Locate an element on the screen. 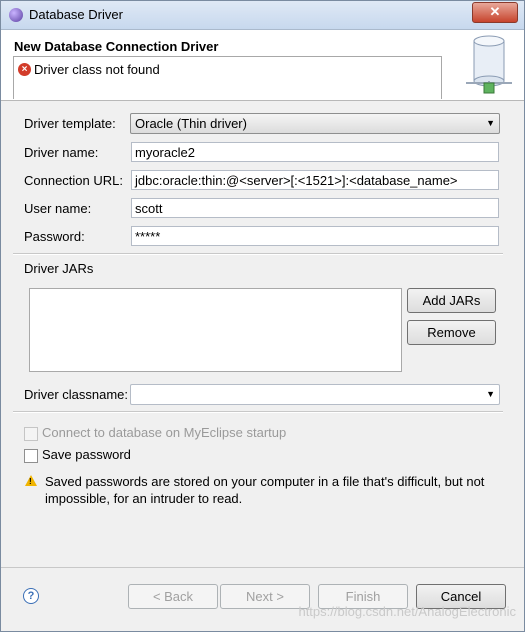 The width and height of the screenshot is (525, 632). save-password-label: Save password is located at coordinates (86, 454).